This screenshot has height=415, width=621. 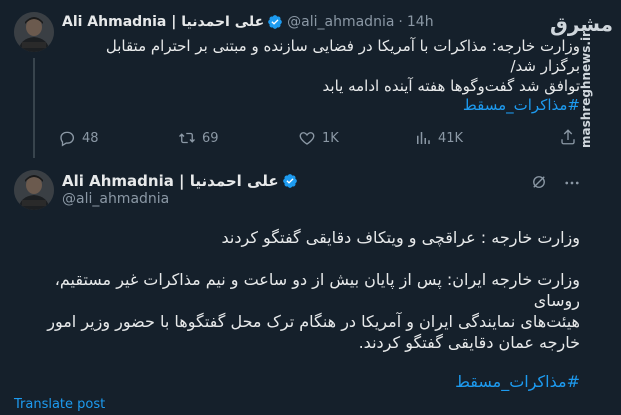 I want to click on tweet1-actions: 48 69 1K 41K, so click(x=318, y=138).